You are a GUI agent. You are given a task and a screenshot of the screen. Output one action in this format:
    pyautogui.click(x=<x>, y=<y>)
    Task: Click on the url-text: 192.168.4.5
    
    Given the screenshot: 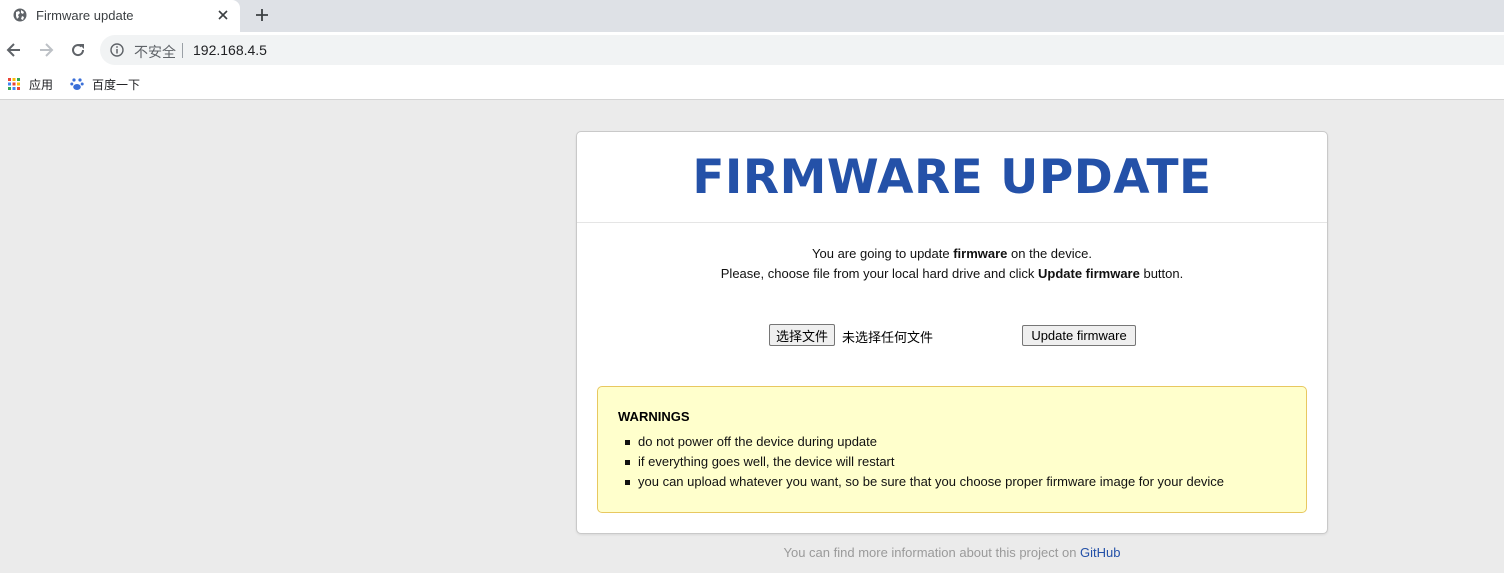 What is the action you would take?
    pyautogui.click(x=230, y=50)
    